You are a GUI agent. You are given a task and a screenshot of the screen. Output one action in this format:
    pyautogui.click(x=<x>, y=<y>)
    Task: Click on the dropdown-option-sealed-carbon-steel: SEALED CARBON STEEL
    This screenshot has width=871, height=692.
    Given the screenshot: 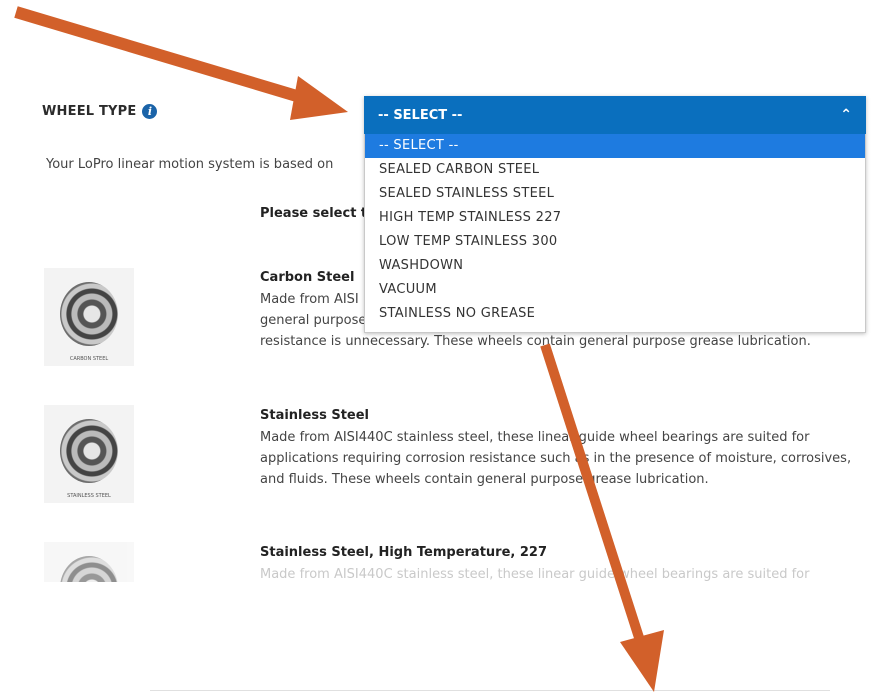 What is the action you would take?
    pyautogui.click(x=615, y=170)
    